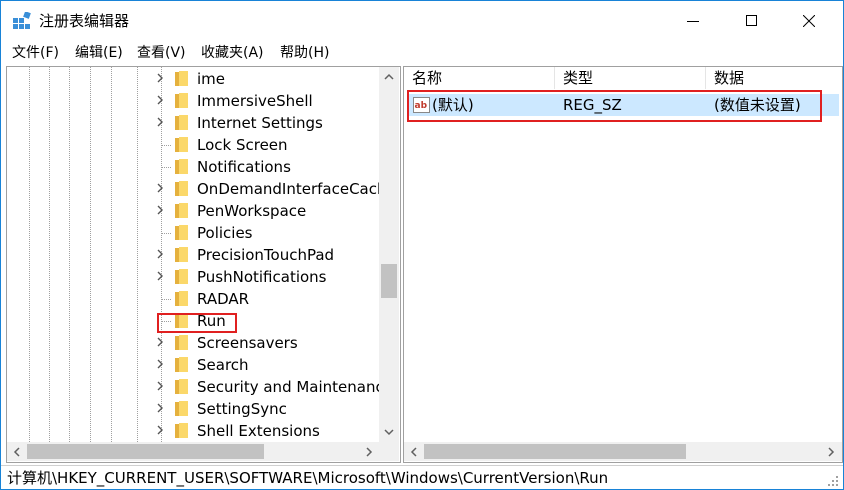 This screenshot has width=844, height=490. What do you see at coordinates (389, 451) in the screenshot?
I see `scroll-corner` at bounding box center [389, 451].